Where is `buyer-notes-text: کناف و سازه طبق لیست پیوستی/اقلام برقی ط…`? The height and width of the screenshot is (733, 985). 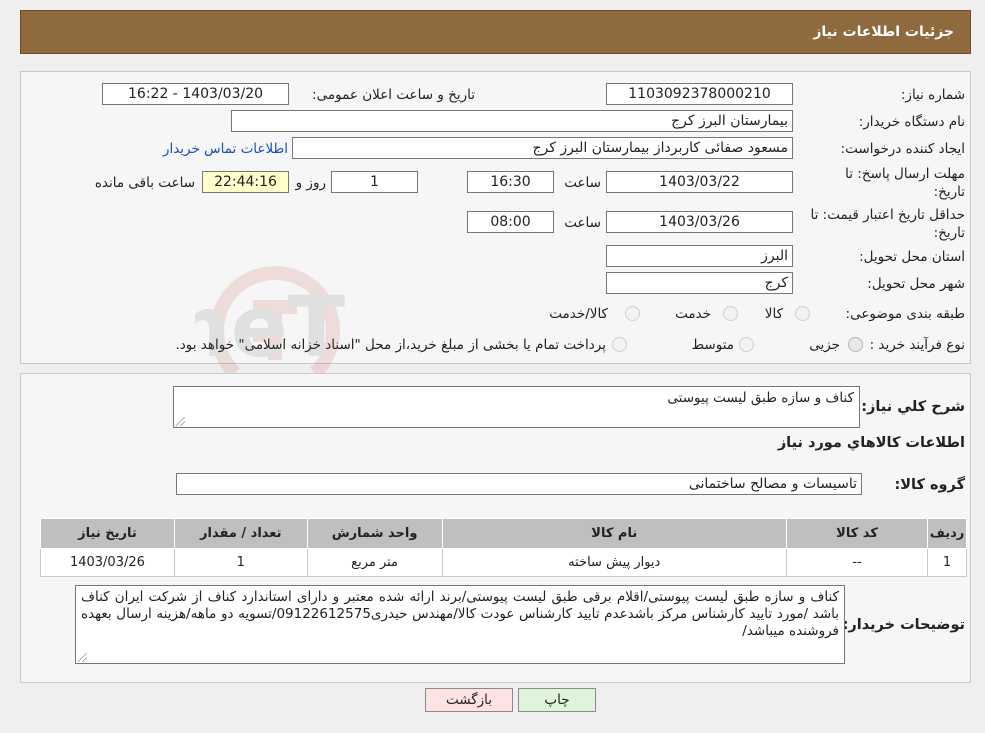 buyer-notes-text: کناف و سازه طبق لیست پیوستی/اقلام برقی ط… is located at coordinates (460, 614).